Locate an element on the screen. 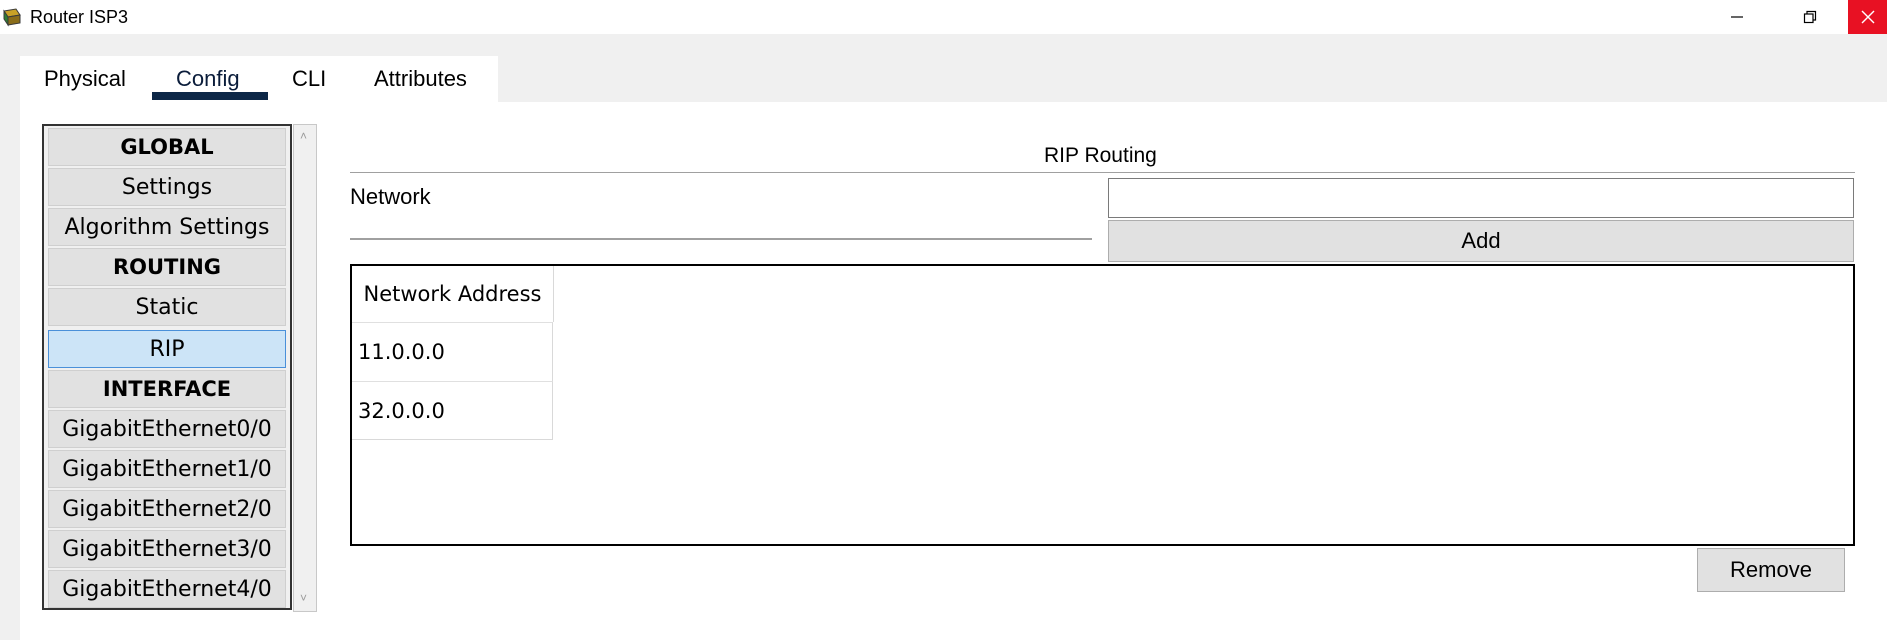 This screenshot has height=640, width=1887. tab-cli: CLI is located at coordinates (309, 79).